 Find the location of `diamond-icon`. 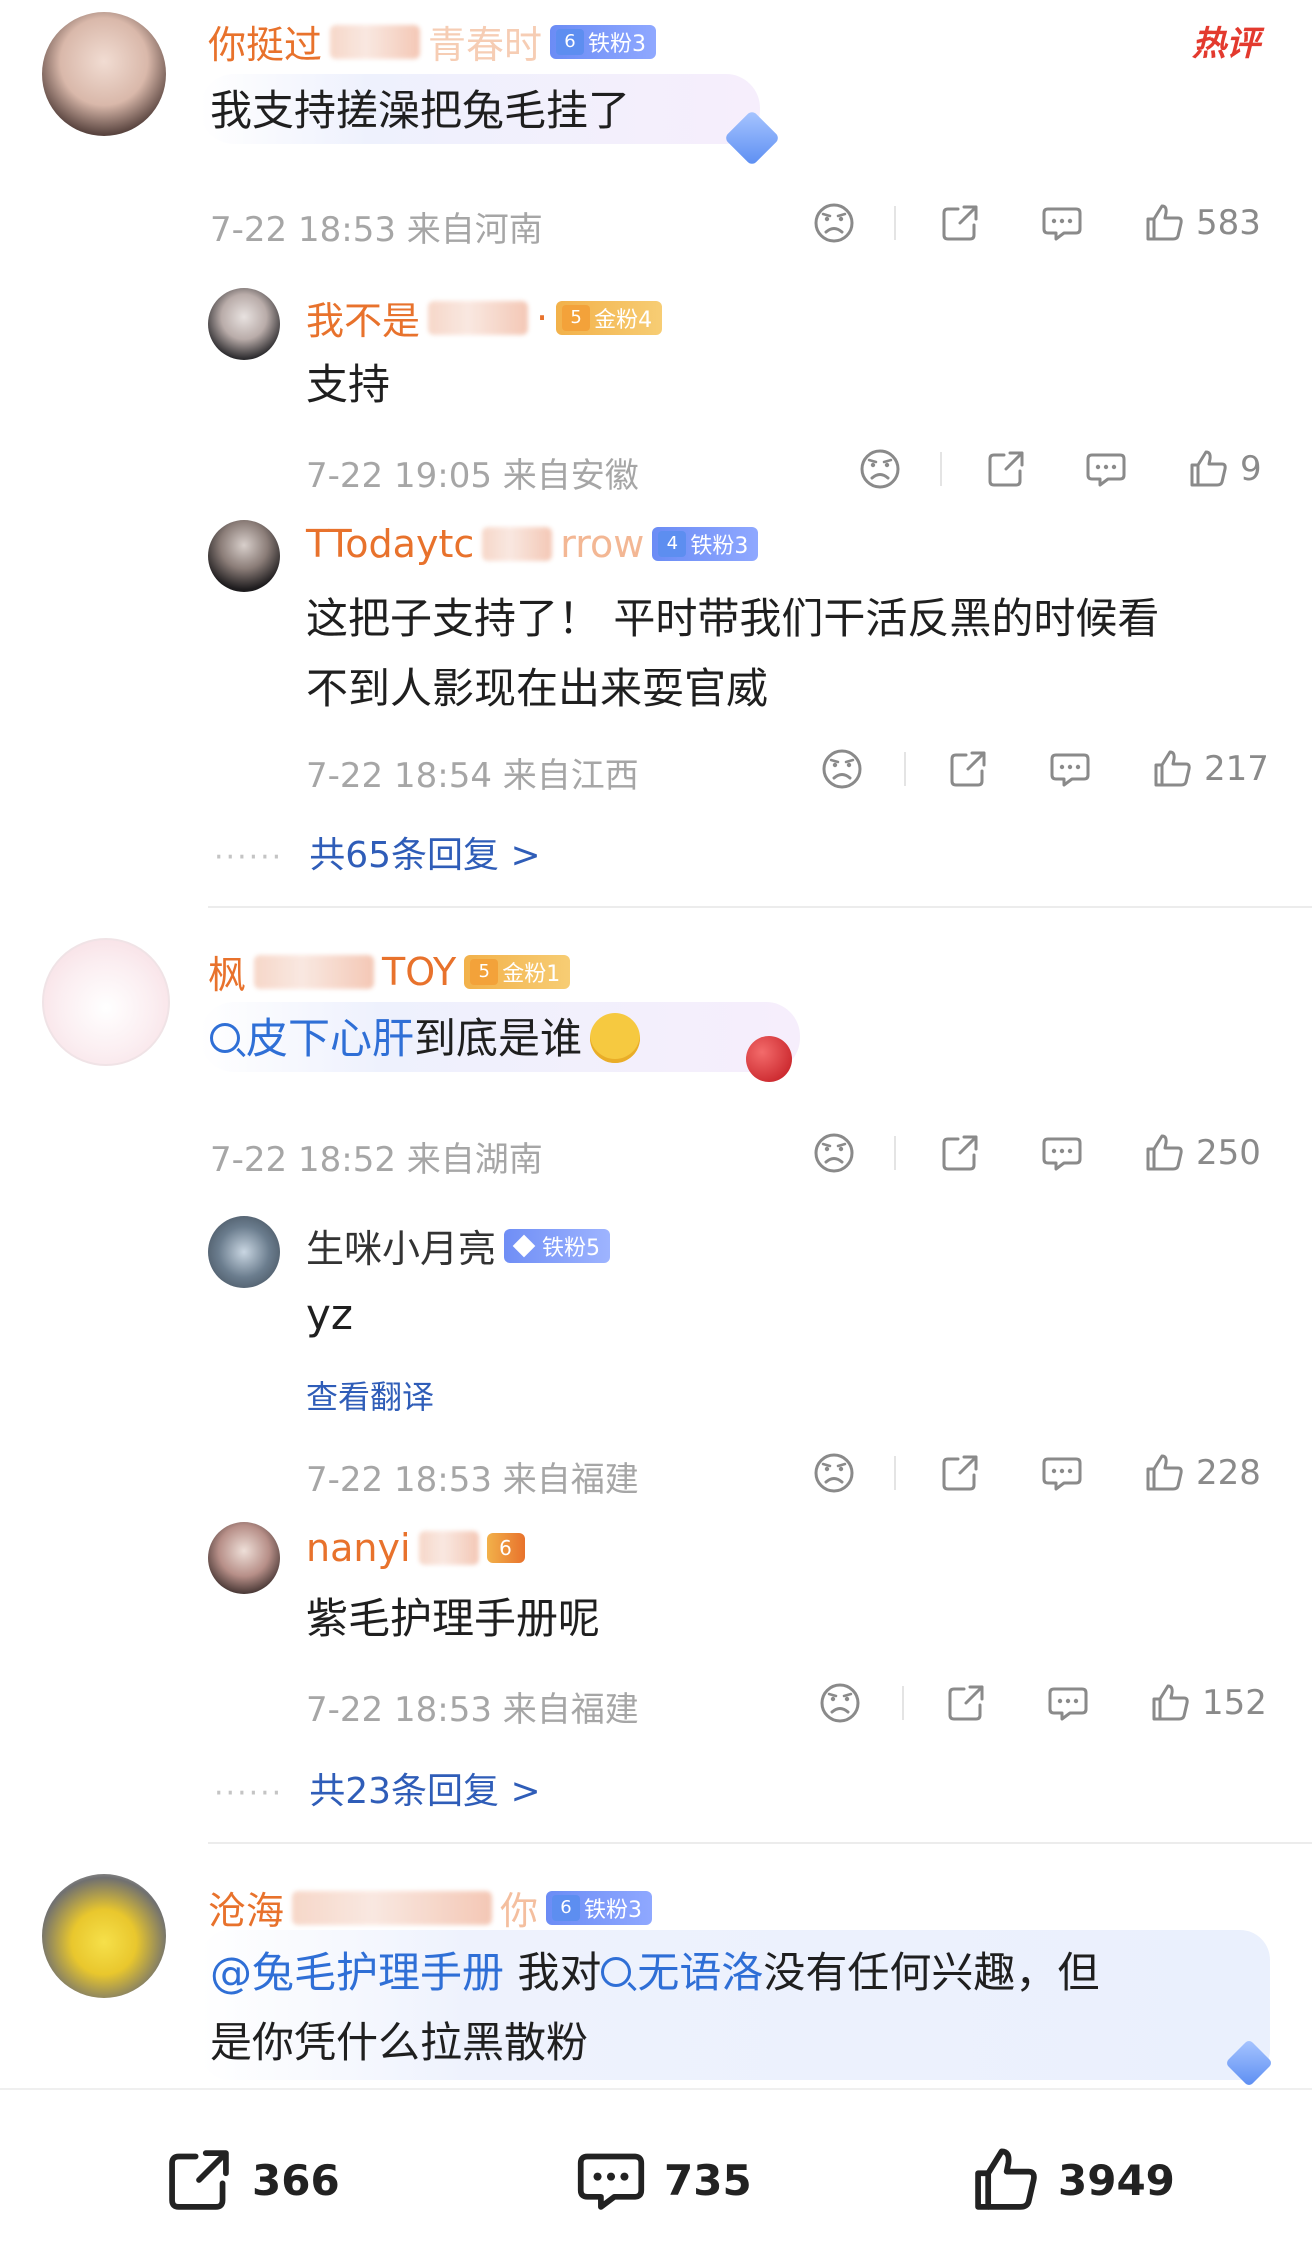

diamond-icon is located at coordinates (524, 1245).